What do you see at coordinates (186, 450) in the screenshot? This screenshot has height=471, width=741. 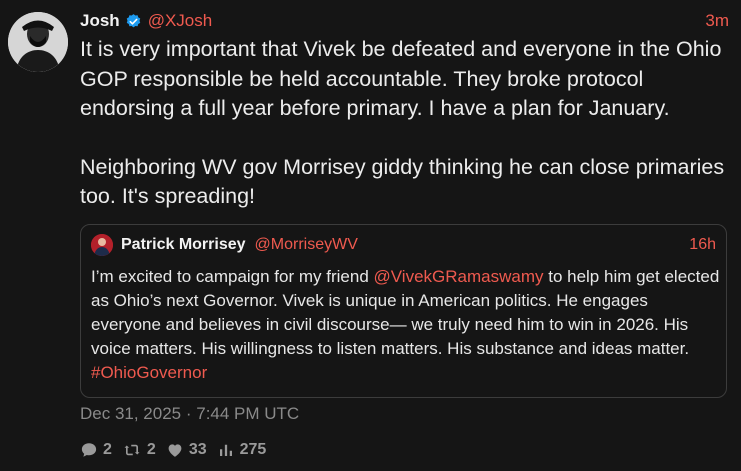 I see `like-button: 33` at bounding box center [186, 450].